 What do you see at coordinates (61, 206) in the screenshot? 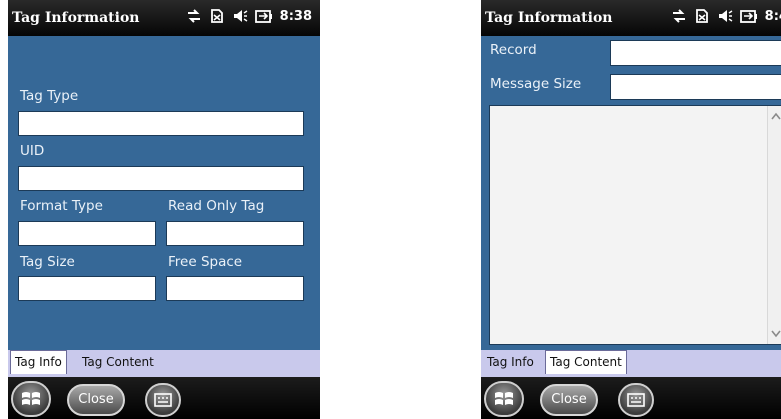
I see `format-type-label: Format Type` at bounding box center [61, 206].